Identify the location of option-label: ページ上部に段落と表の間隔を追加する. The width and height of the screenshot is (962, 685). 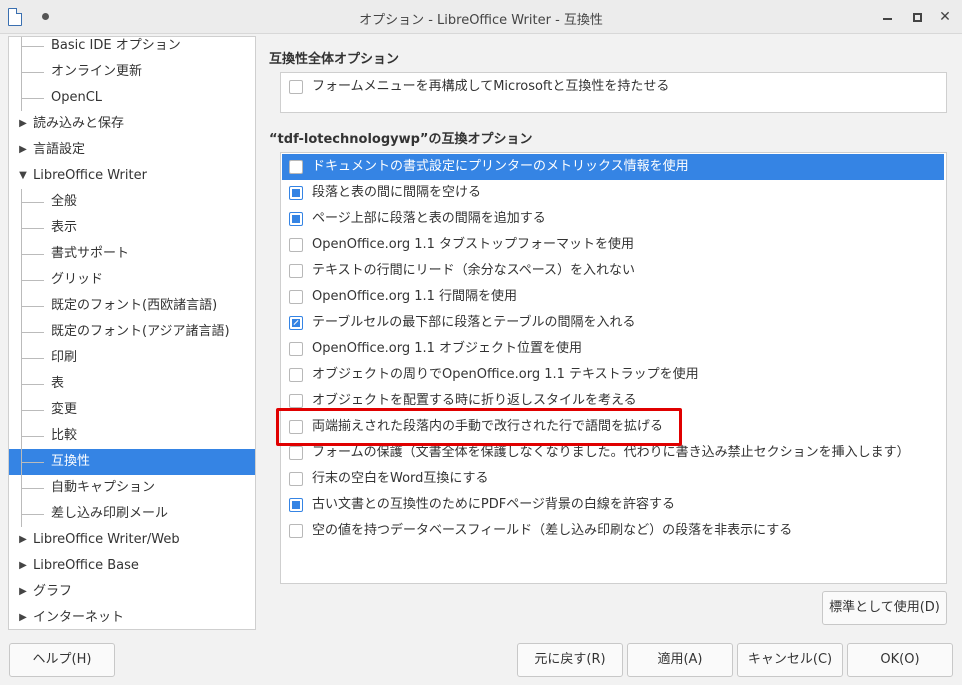
(429, 218).